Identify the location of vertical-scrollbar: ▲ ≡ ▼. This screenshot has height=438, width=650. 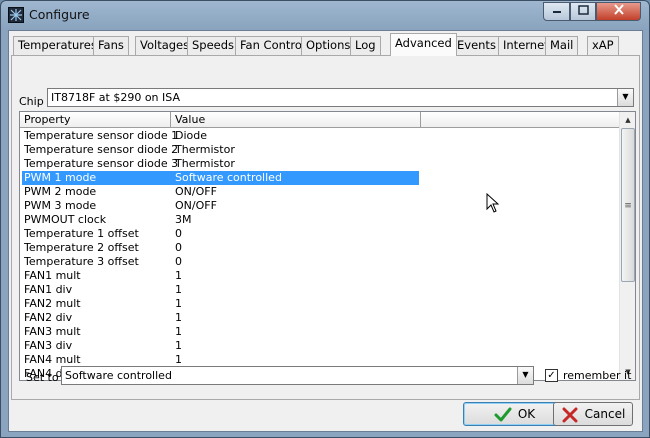
(627, 246).